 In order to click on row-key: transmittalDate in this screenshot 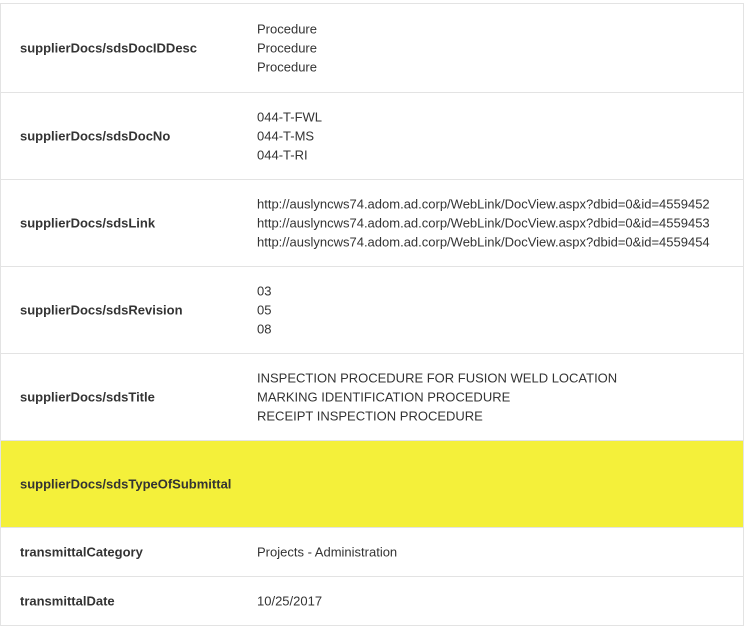, I will do `click(67, 601)`.